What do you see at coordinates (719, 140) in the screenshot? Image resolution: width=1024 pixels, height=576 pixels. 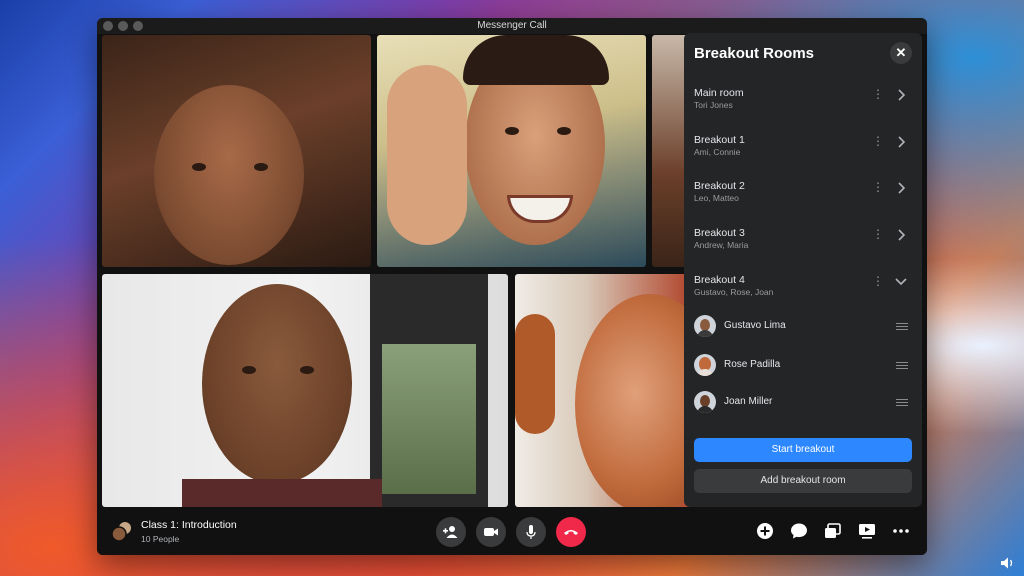 I see `room-name: Breakout 1` at bounding box center [719, 140].